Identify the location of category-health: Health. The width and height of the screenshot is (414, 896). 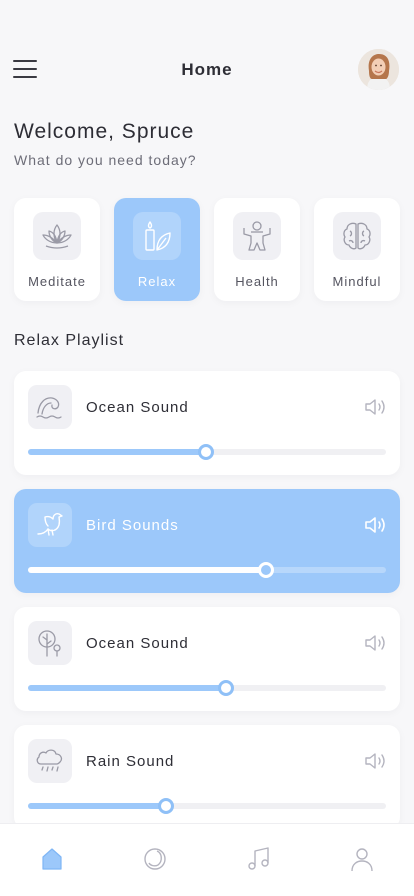
(257, 249).